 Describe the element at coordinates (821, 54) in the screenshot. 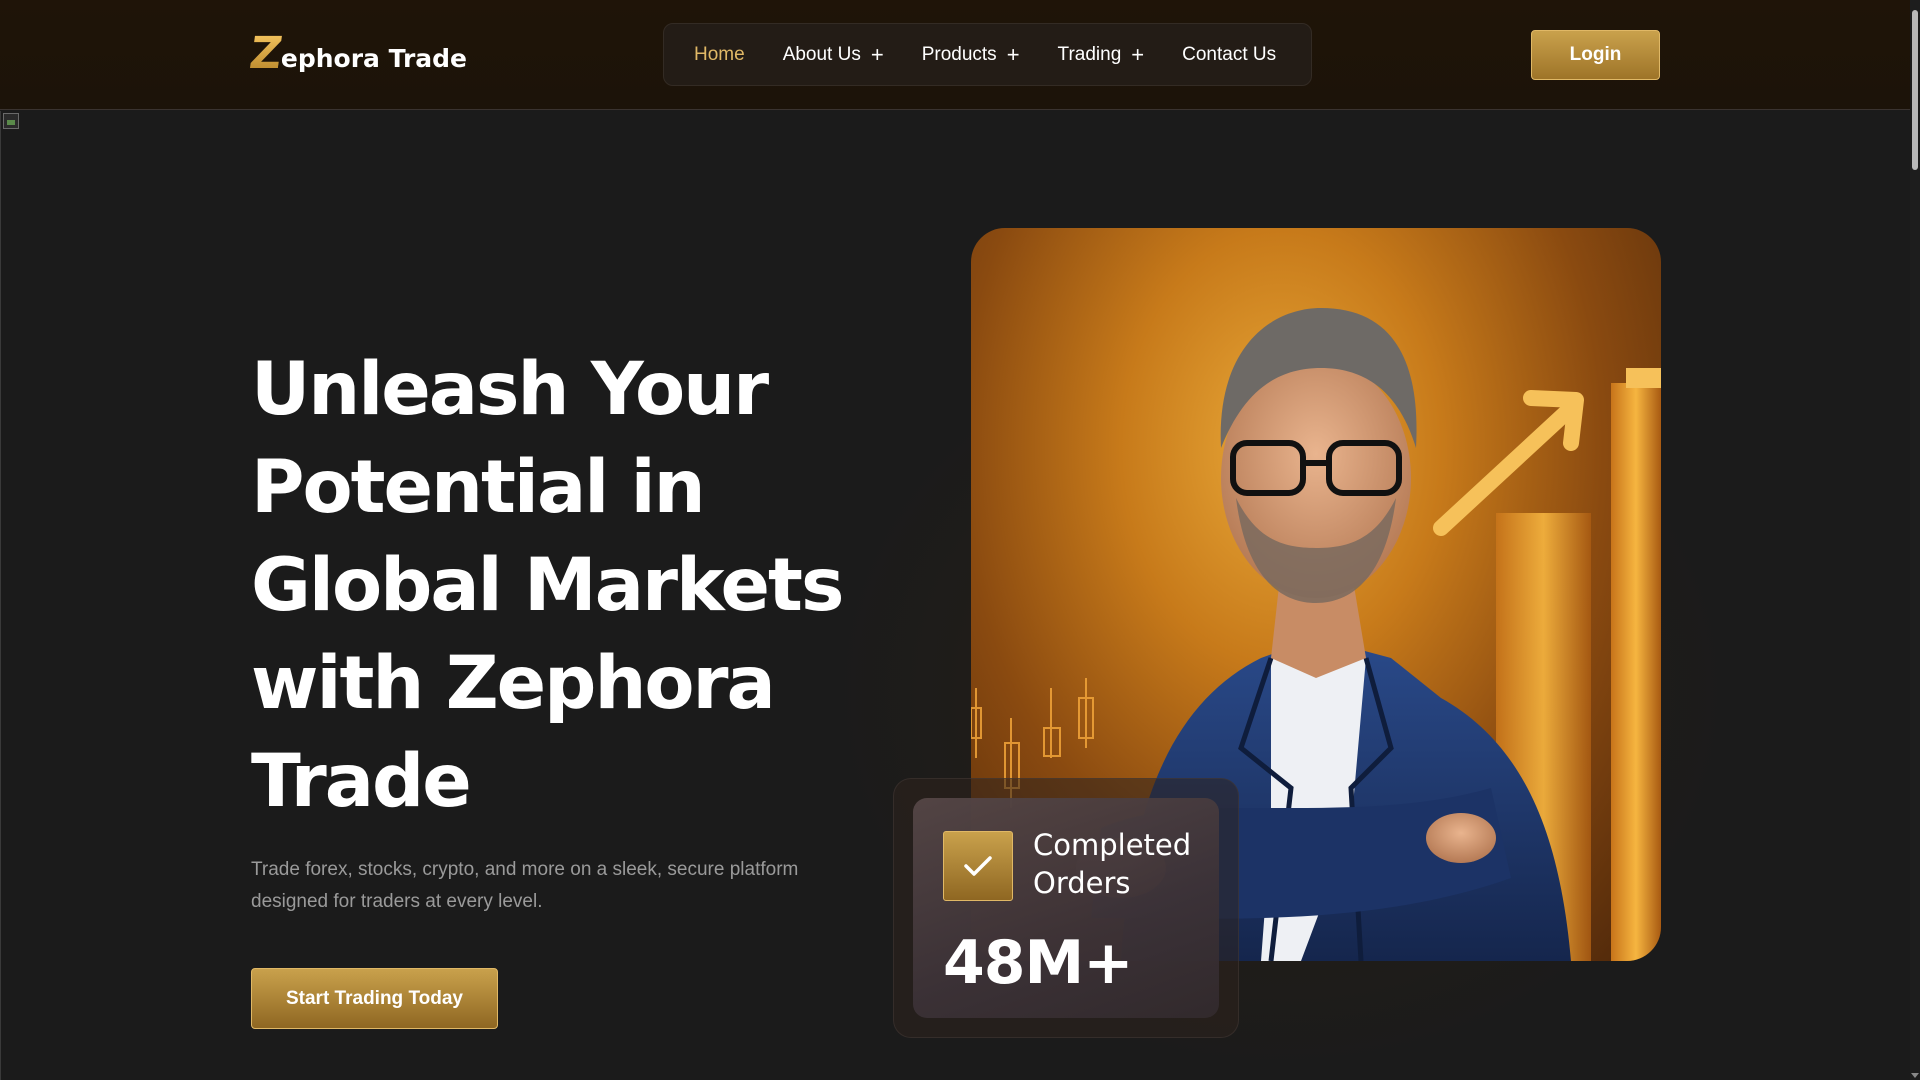

I see `nav-item-label: About Us` at that location.